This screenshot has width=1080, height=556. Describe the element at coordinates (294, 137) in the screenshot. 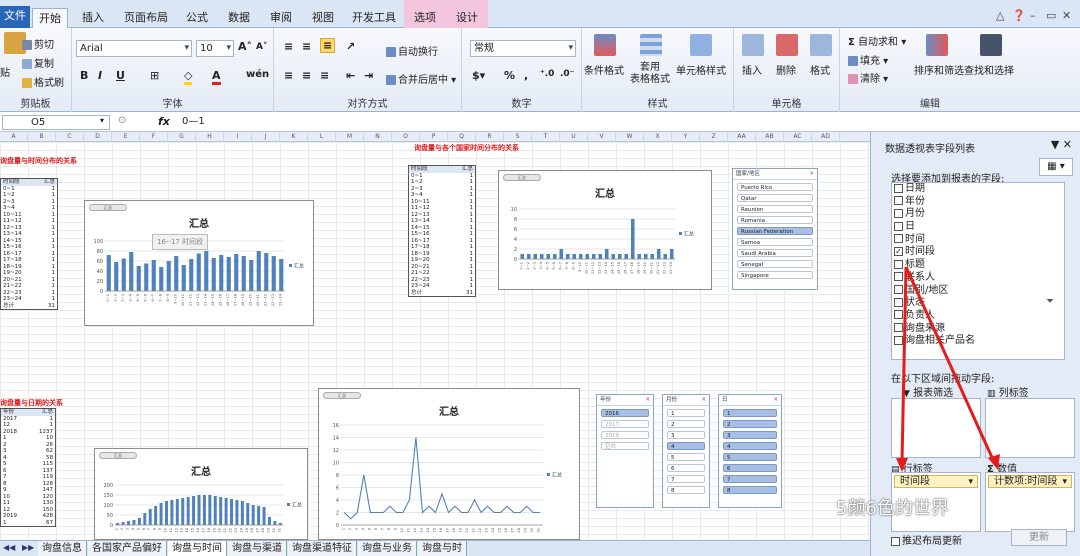

I see `column-header-cell: K` at that location.